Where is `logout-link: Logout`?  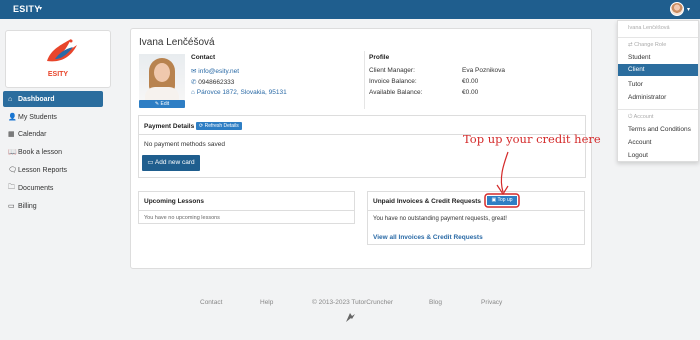 logout-link: Logout is located at coordinates (658, 155).